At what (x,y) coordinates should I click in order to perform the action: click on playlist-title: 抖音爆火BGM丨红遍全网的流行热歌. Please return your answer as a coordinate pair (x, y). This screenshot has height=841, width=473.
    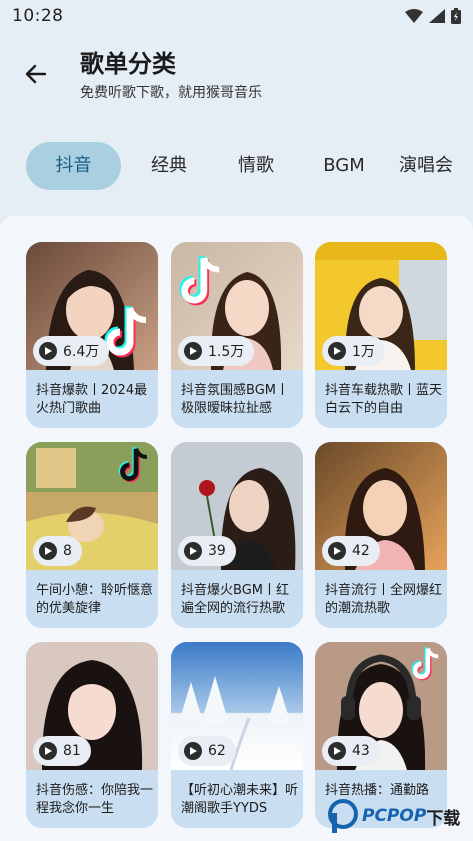
    Looking at the image, I should click on (235, 599).